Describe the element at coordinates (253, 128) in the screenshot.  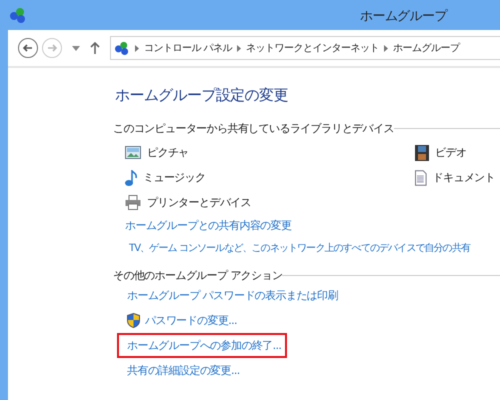
I see `section-title: このコンピューターから共有しているライブラリとデバイス` at that location.